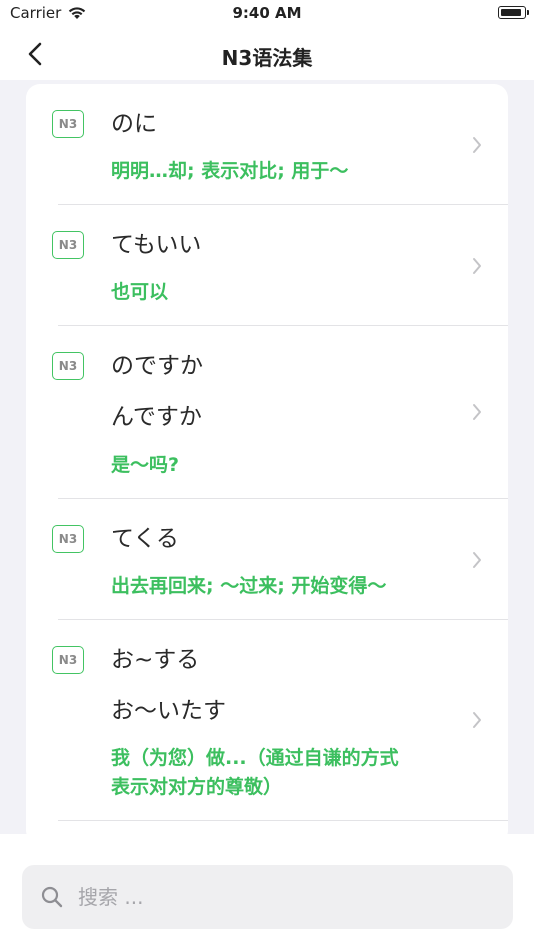 This screenshot has height=950, width=534. I want to click on status-bar: Carrier 9:40 AM, so click(267, 15).